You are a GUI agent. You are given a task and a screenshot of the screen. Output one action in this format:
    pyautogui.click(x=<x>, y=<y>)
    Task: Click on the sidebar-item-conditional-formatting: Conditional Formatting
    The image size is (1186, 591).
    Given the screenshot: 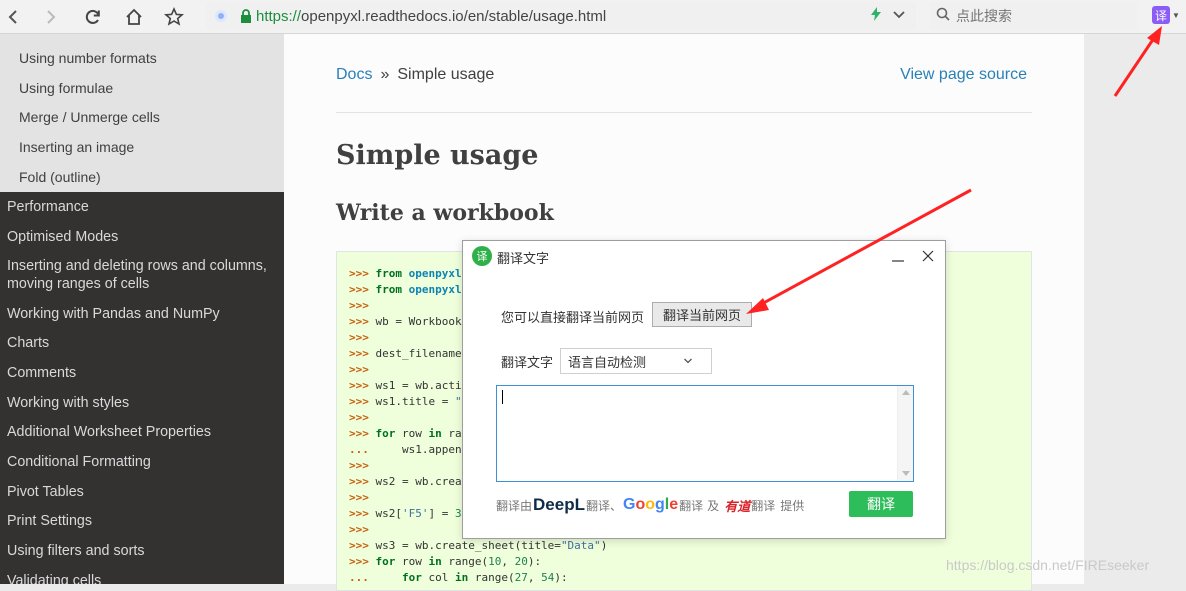 What is the action you would take?
    pyautogui.click(x=142, y=462)
    